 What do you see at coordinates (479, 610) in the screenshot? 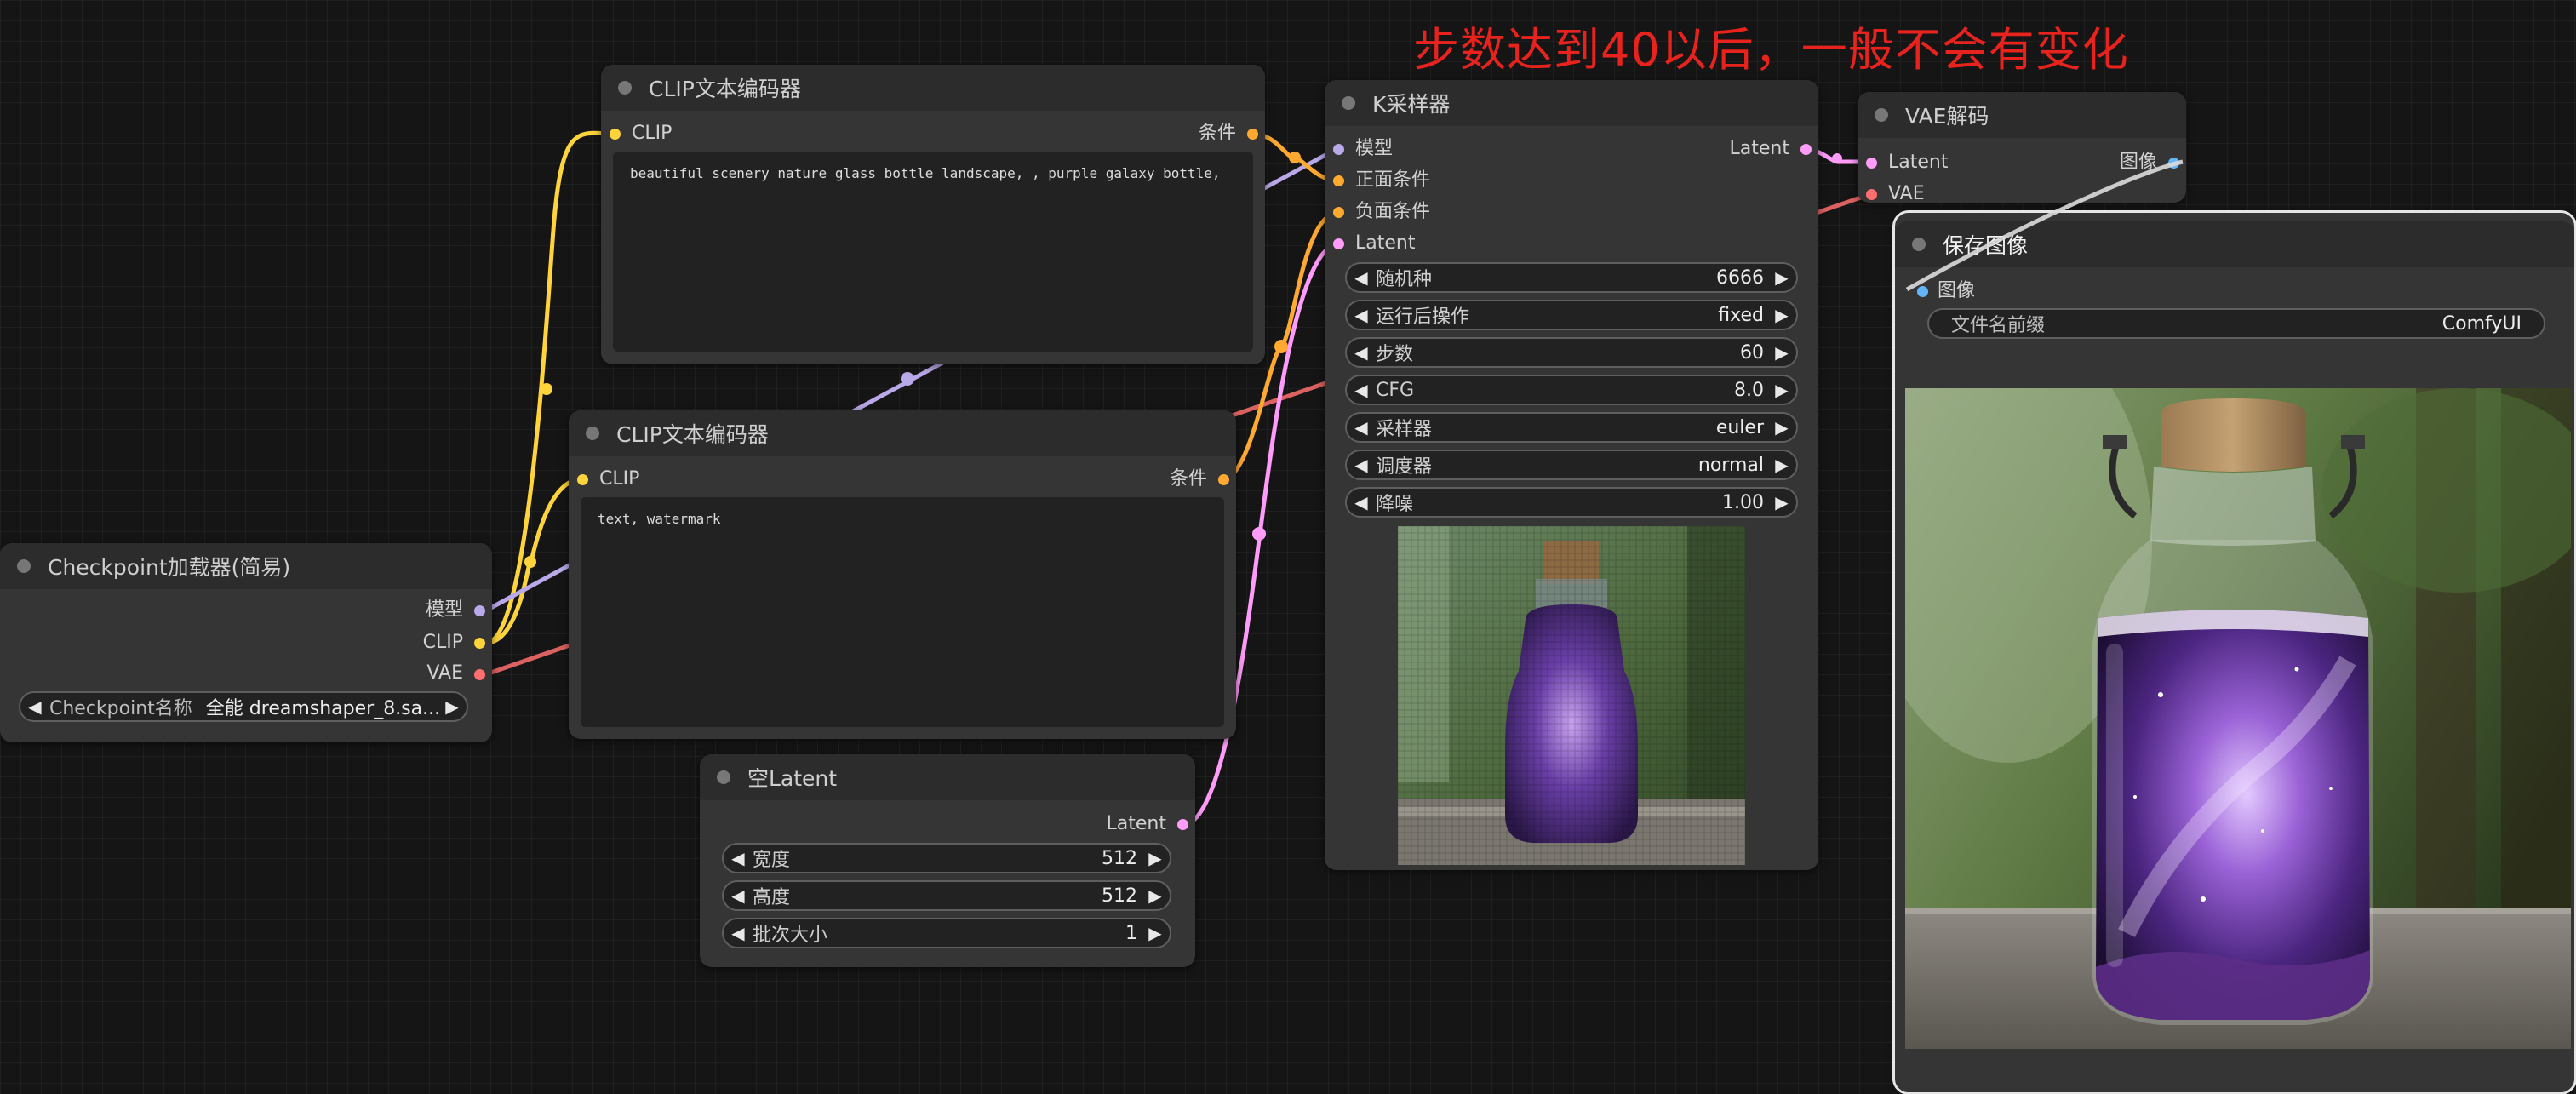
I see `model-output-slot` at bounding box center [479, 610].